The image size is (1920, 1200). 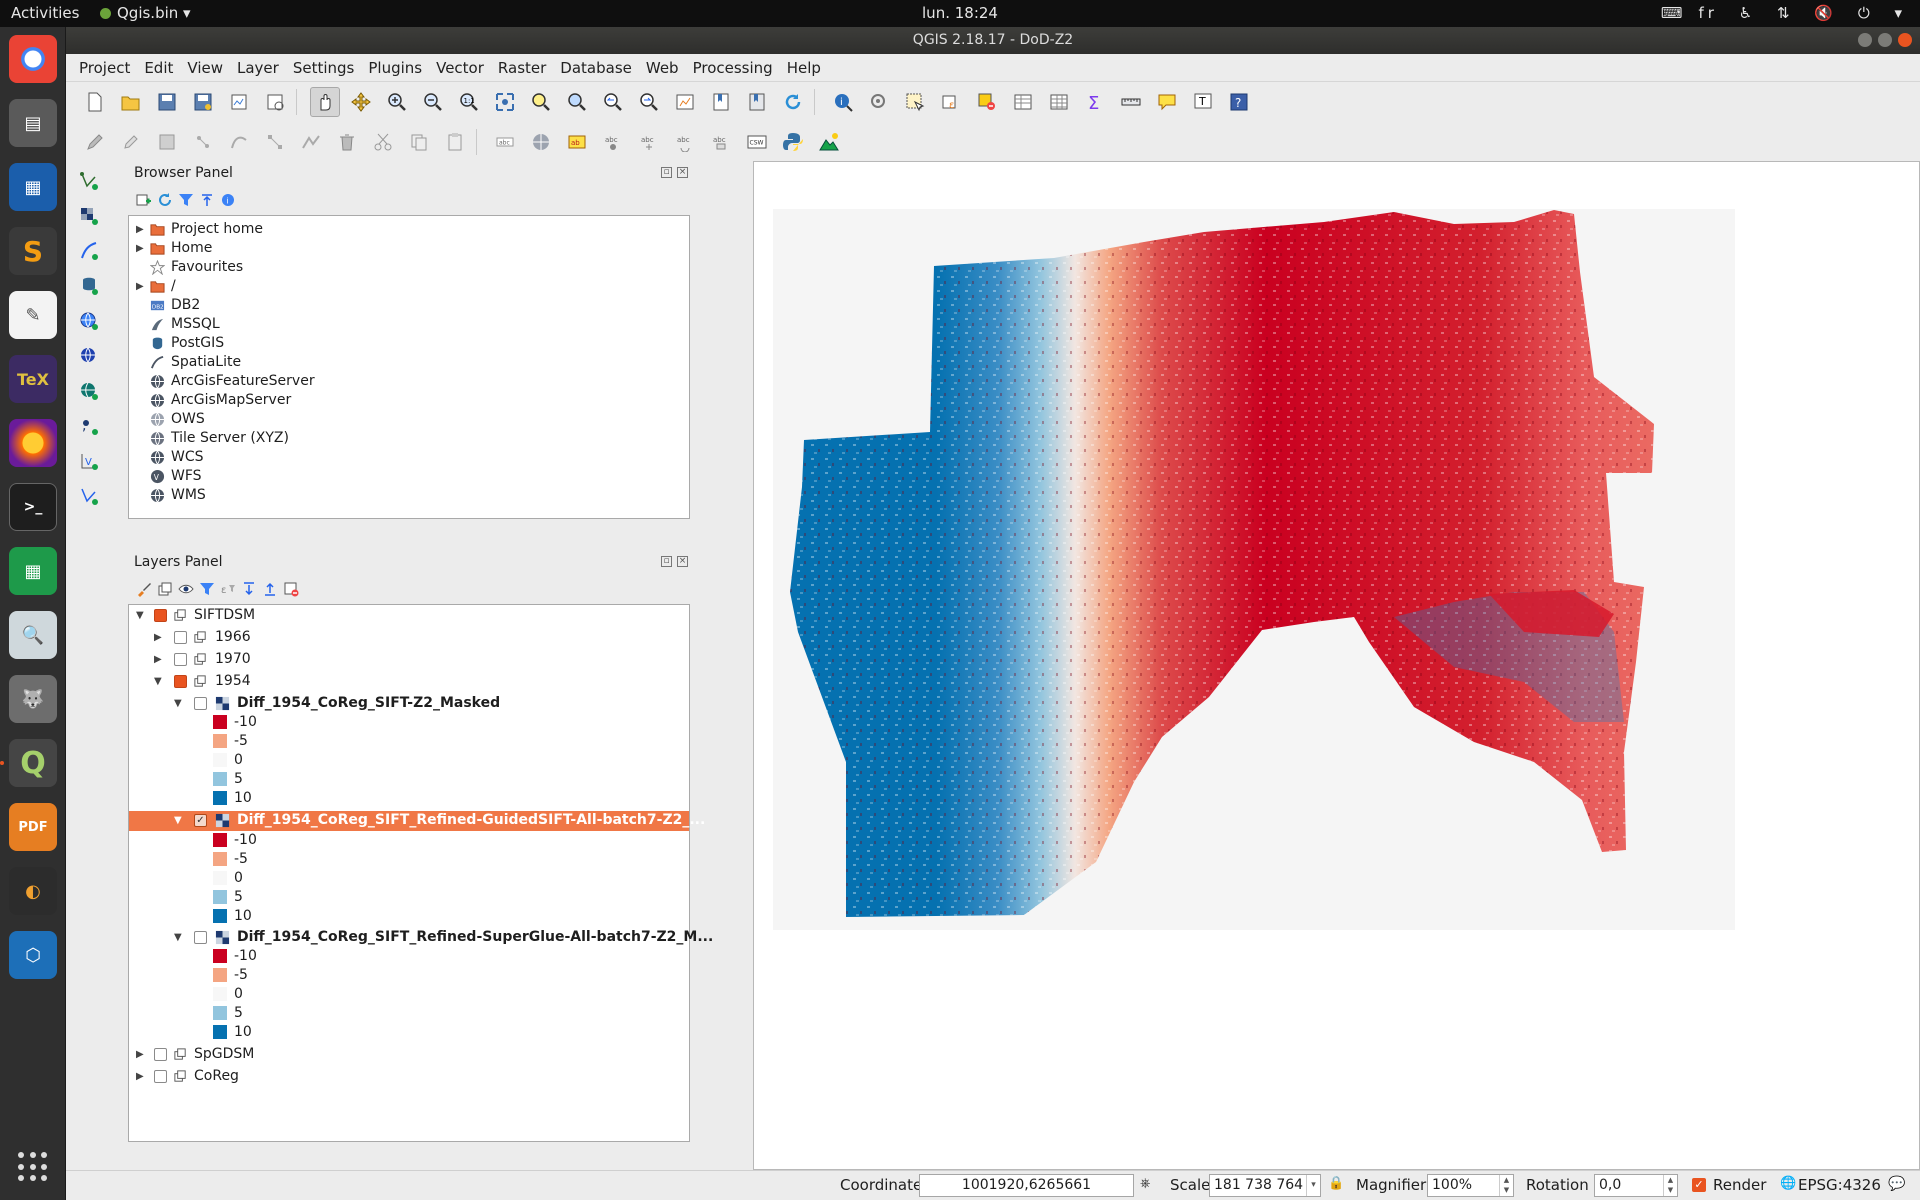 What do you see at coordinates (596, 67) in the screenshot?
I see `menu-database: Database` at bounding box center [596, 67].